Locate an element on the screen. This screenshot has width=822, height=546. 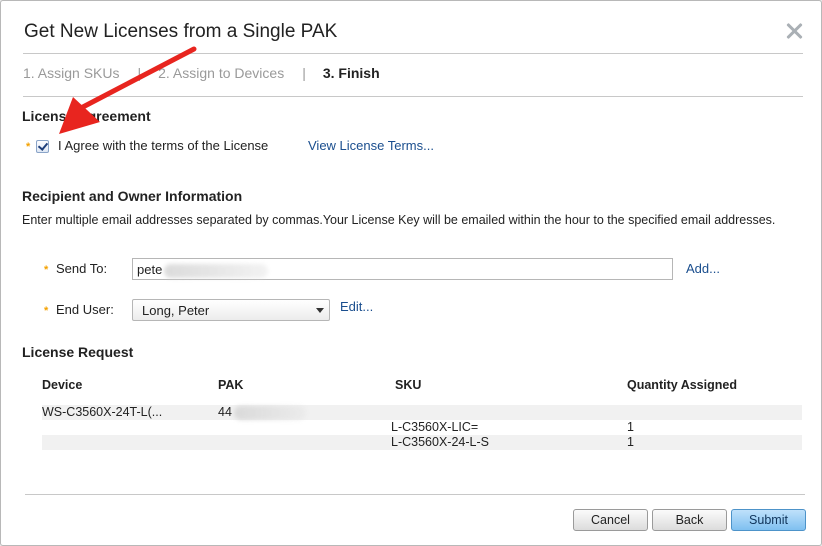
column-header-quantity: Quantity Assigned is located at coordinates (682, 385).